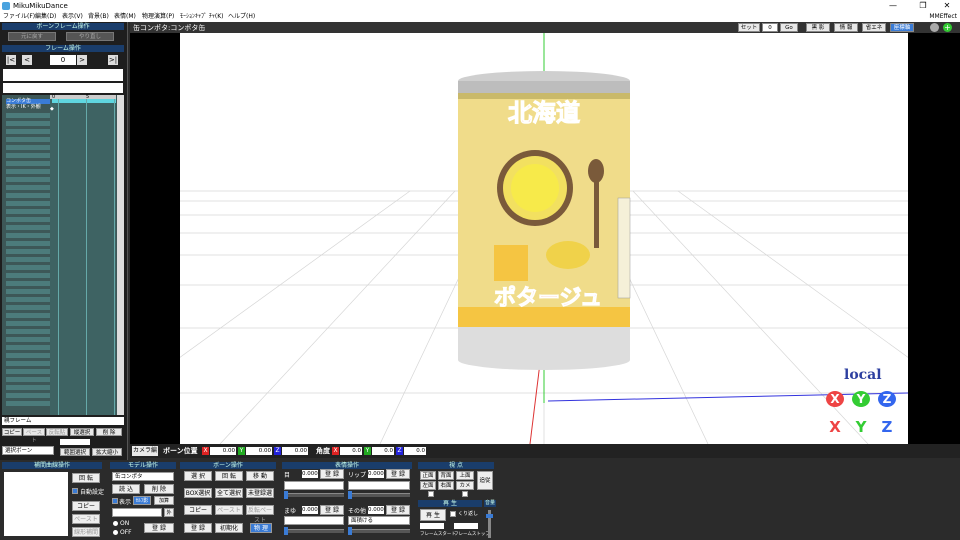 This screenshot has height=540, width=960. What do you see at coordinates (126, 489) in the screenshot?
I see `model-load-button: 読 込` at bounding box center [126, 489].